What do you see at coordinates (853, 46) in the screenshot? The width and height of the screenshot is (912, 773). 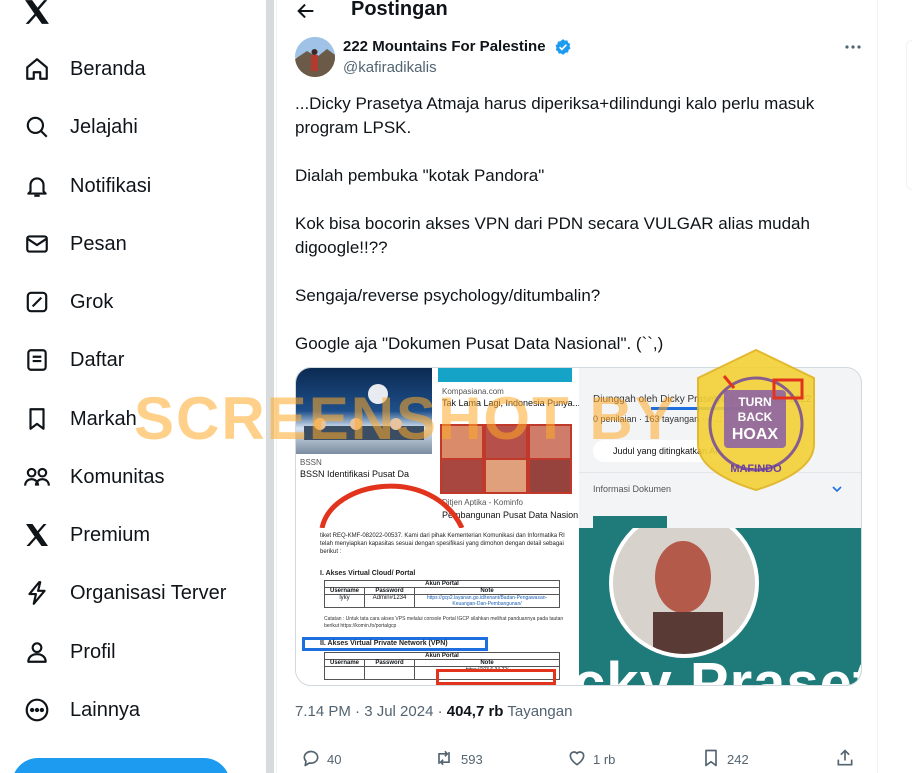 I see `more-options-icon` at bounding box center [853, 46].